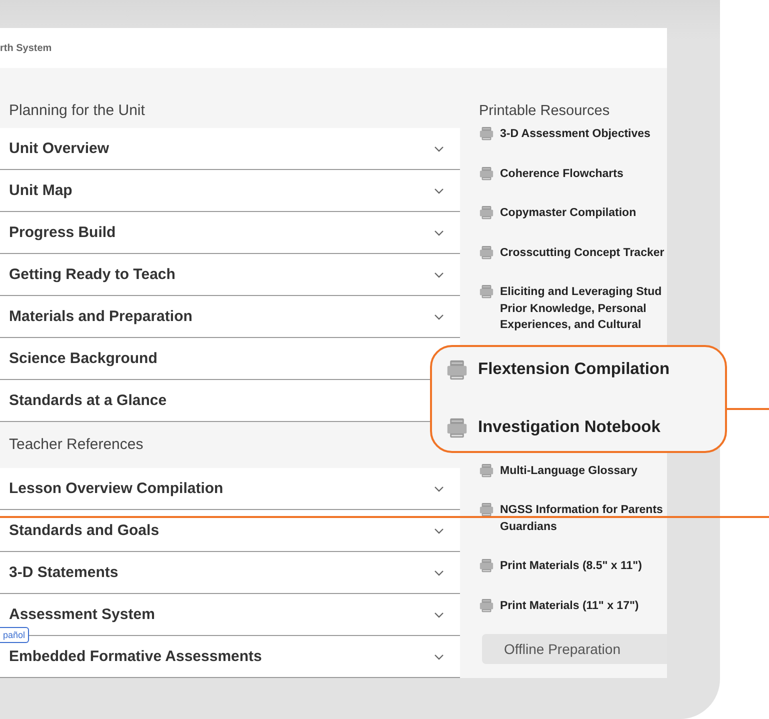 This screenshot has height=719, width=769. I want to click on accordion-row: Science Background, so click(230, 359).